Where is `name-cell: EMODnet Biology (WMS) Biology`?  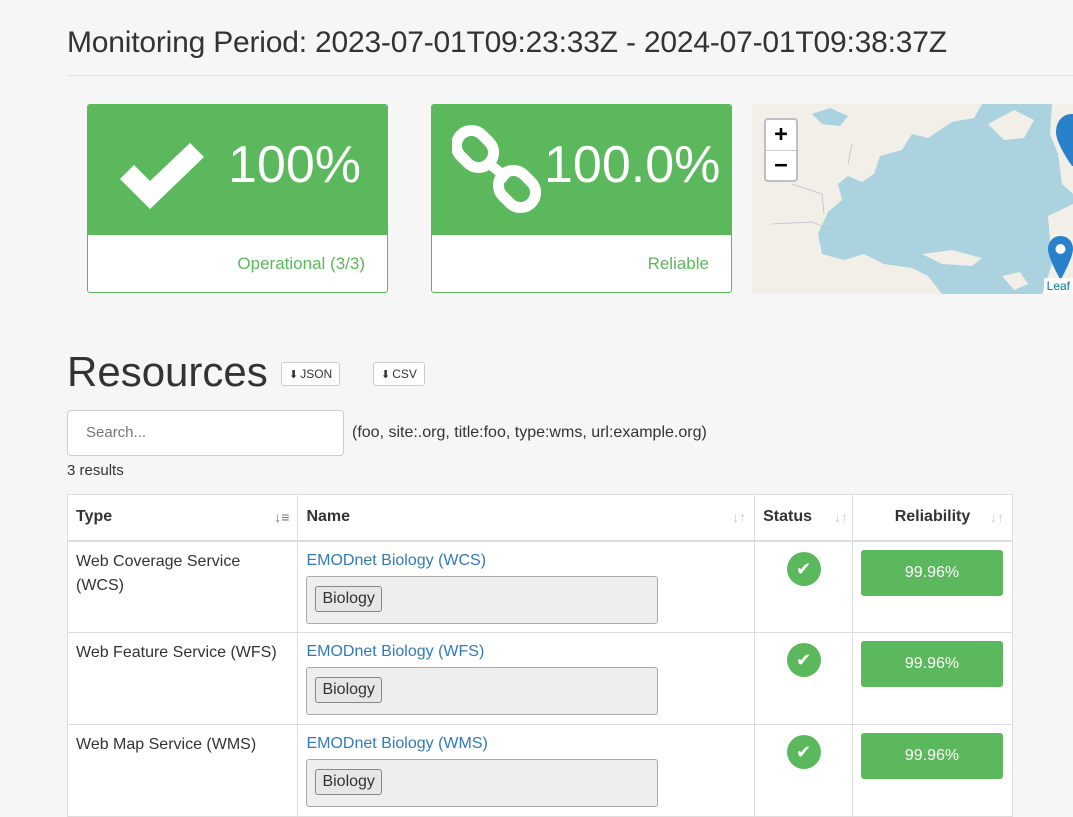 name-cell: EMODnet Biology (WMS) Biology is located at coordinates (526, 770).